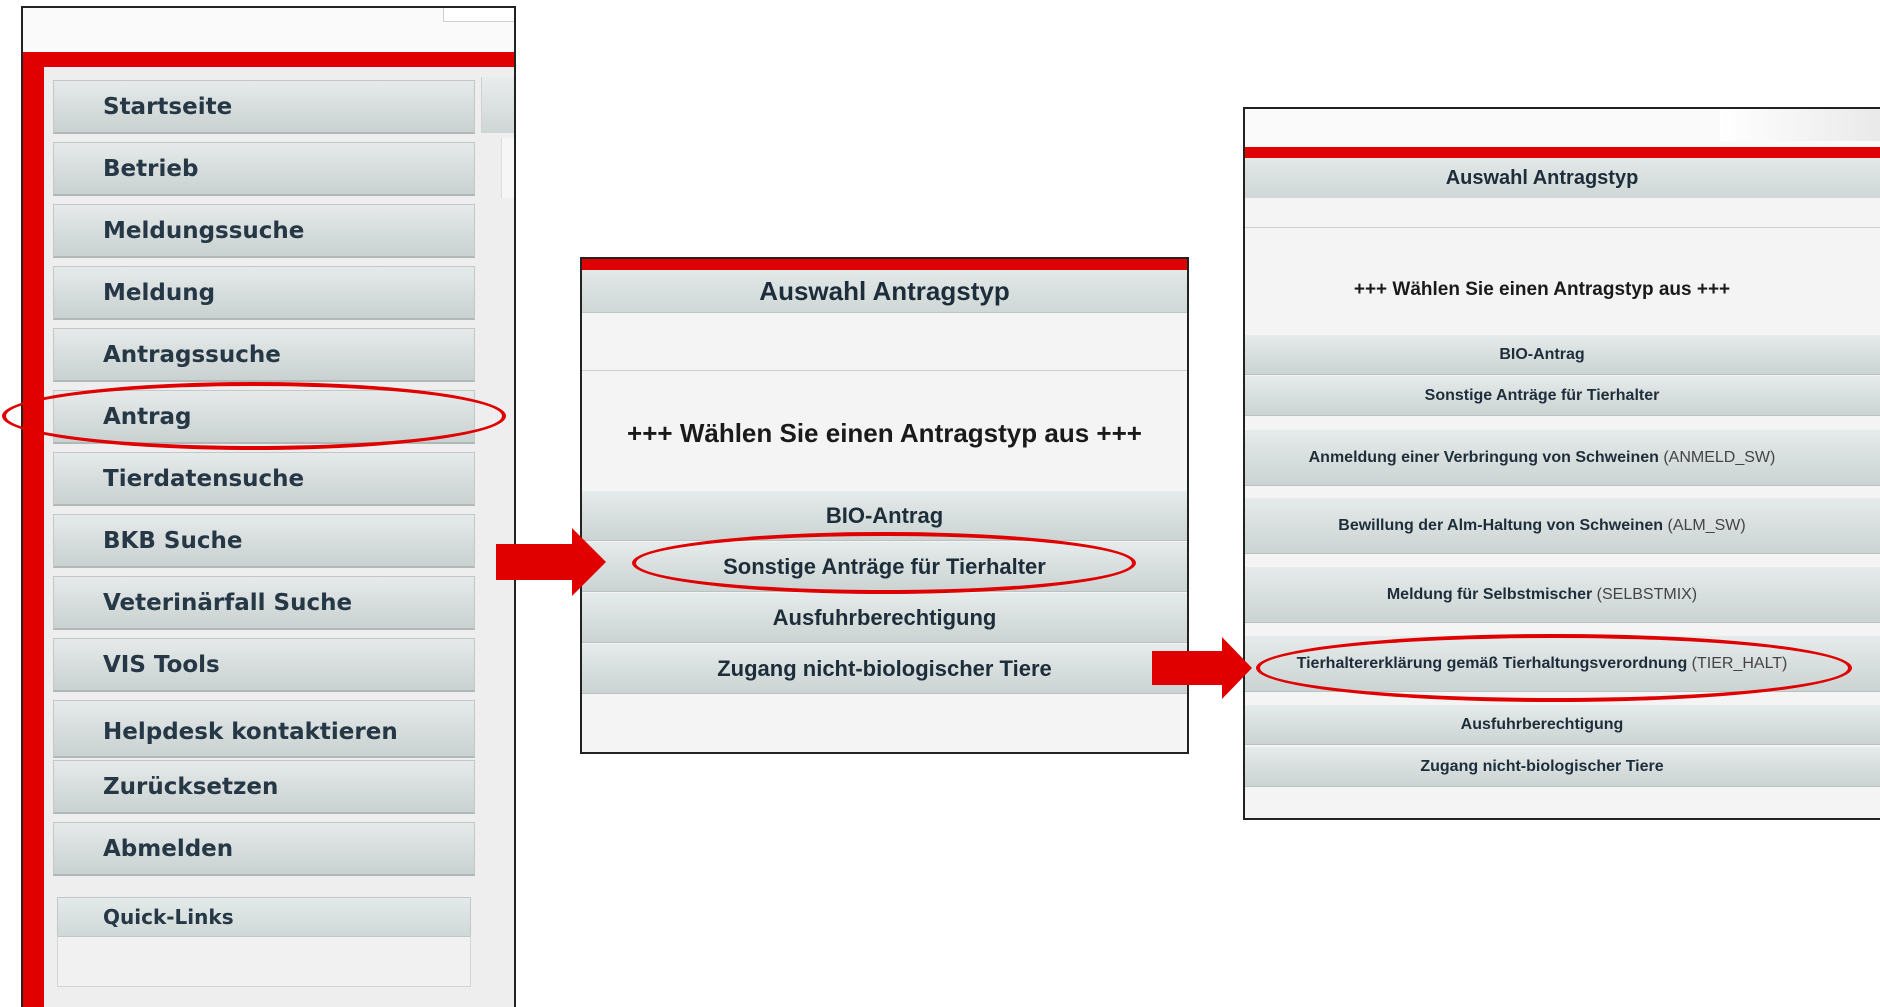  I want to click on panel-top-gradient, so click(1800, 125).